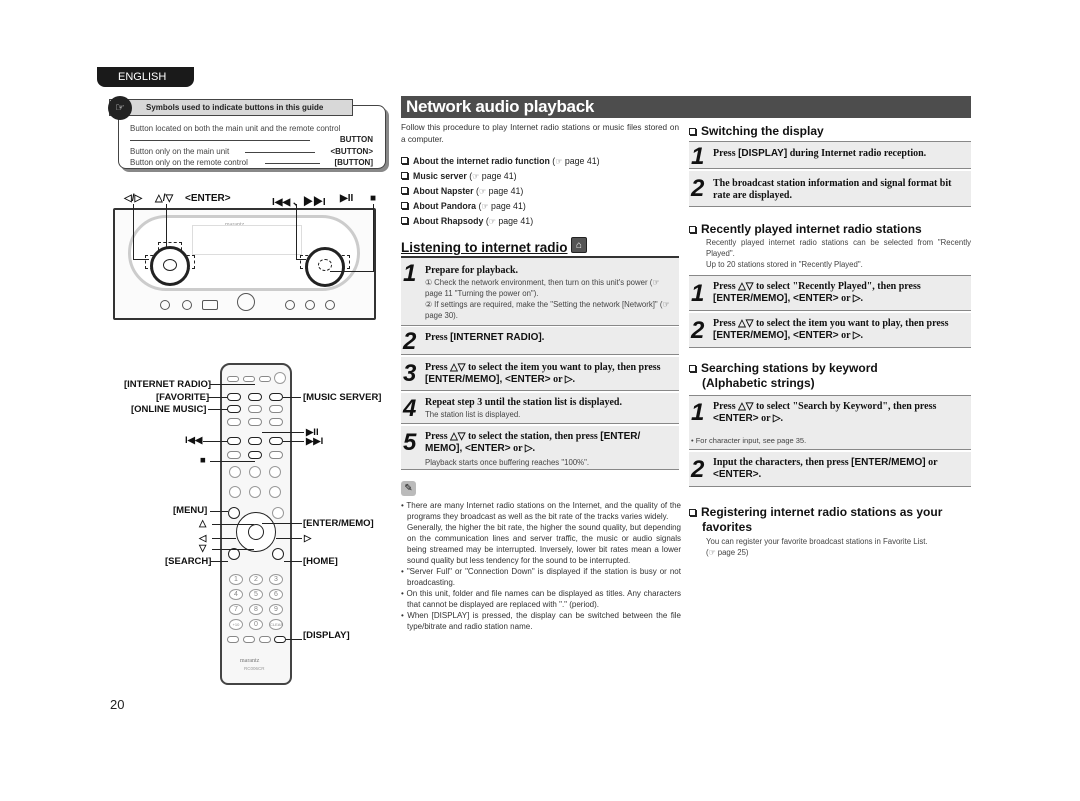  What do you see at coordinates (838, 552) in the screenshot?
I see `registering-page-ref: (☞ page 25)` at bounding box center [838, 552].